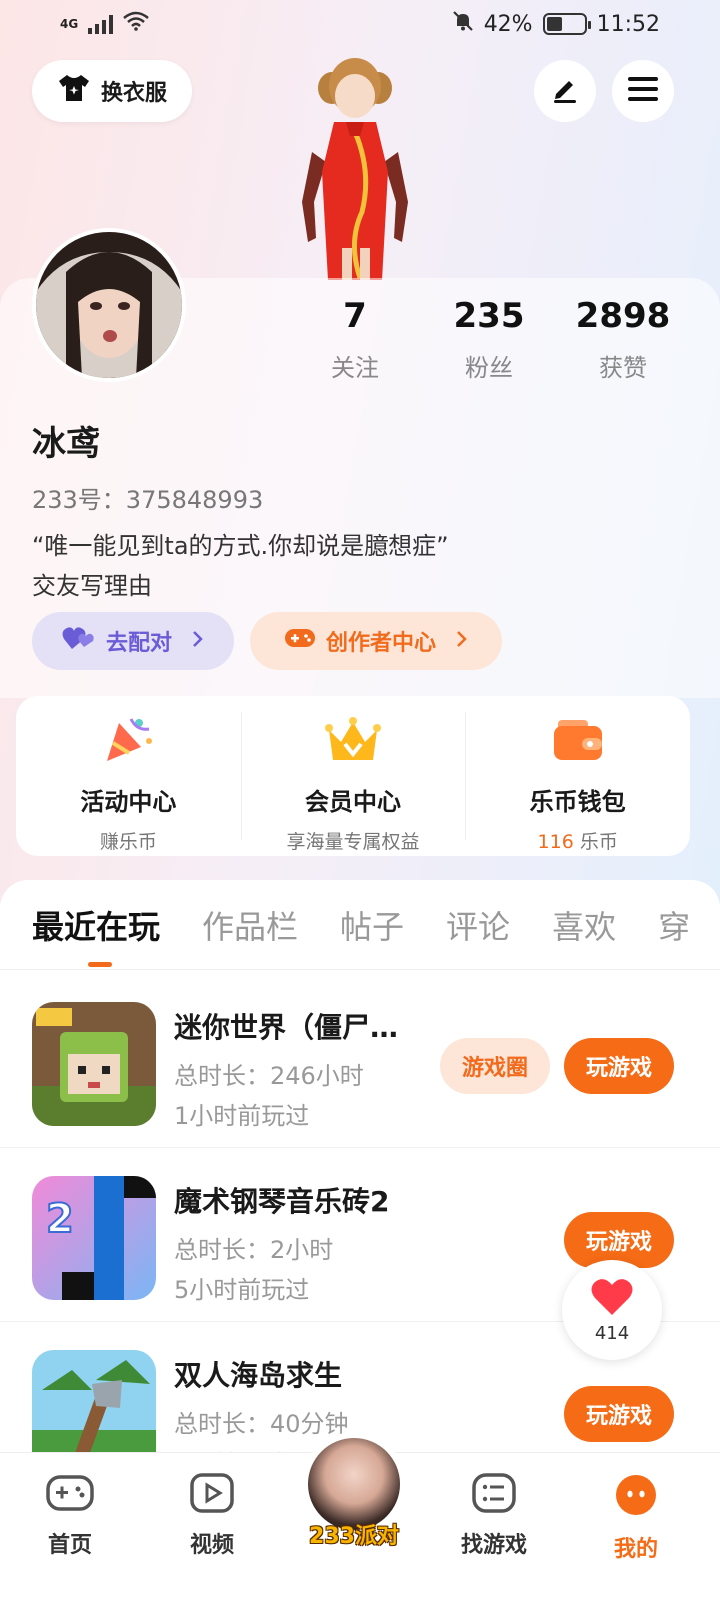 This screenshot has height=1600, width=720. Describe the element at coordinates (355, 166) in the screenshot. I see `avatar-character` at that location.